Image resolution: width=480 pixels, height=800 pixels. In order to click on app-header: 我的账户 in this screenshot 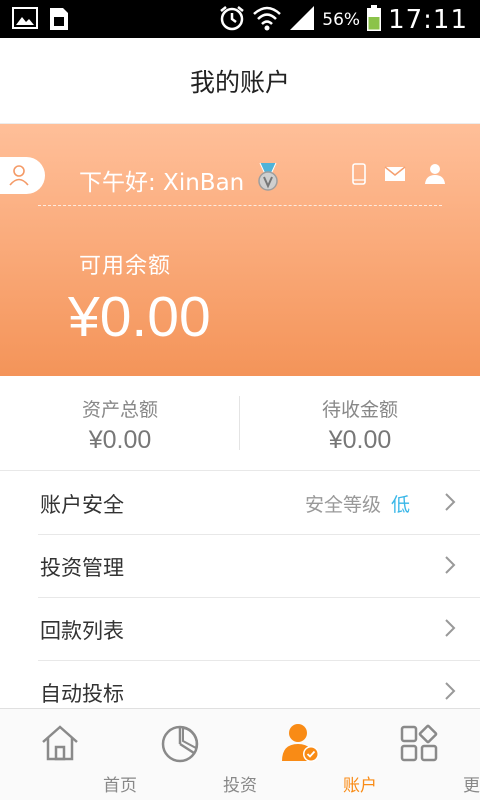, I will do `click(240, 81)`.